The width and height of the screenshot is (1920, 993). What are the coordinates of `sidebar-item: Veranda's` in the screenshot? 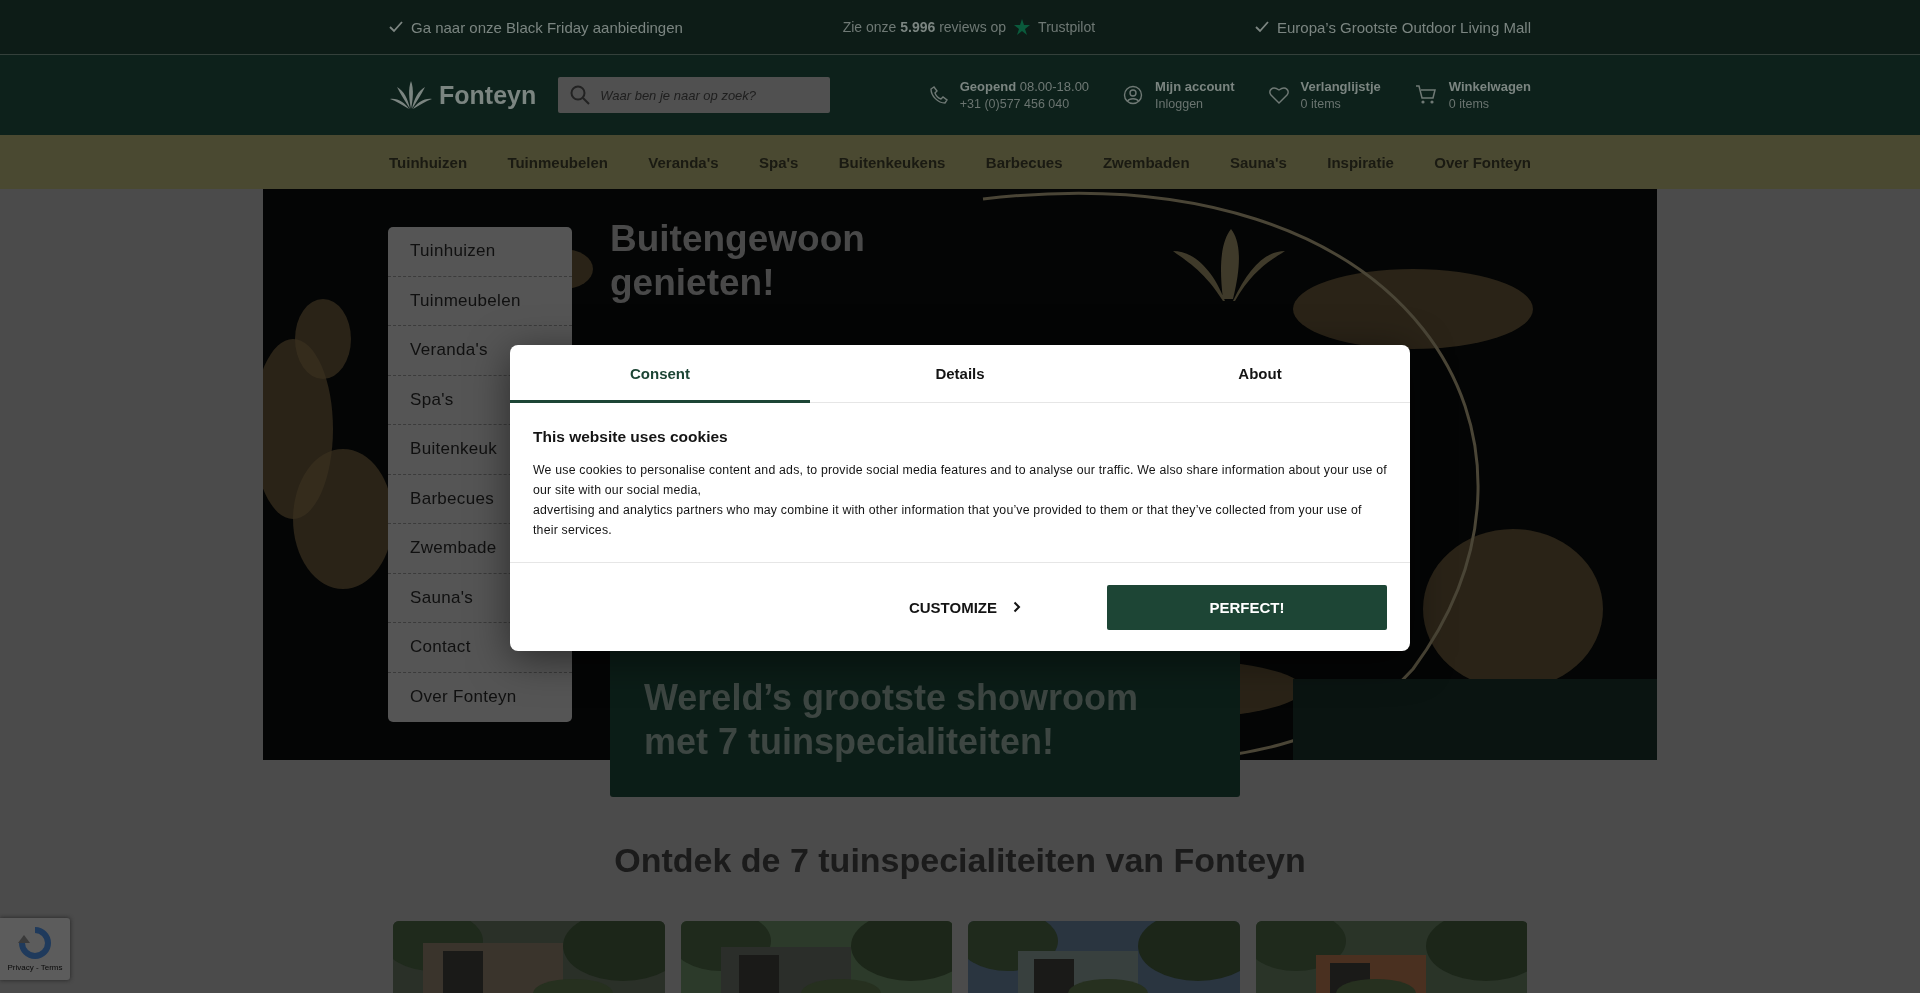 It's located at (449, 350).